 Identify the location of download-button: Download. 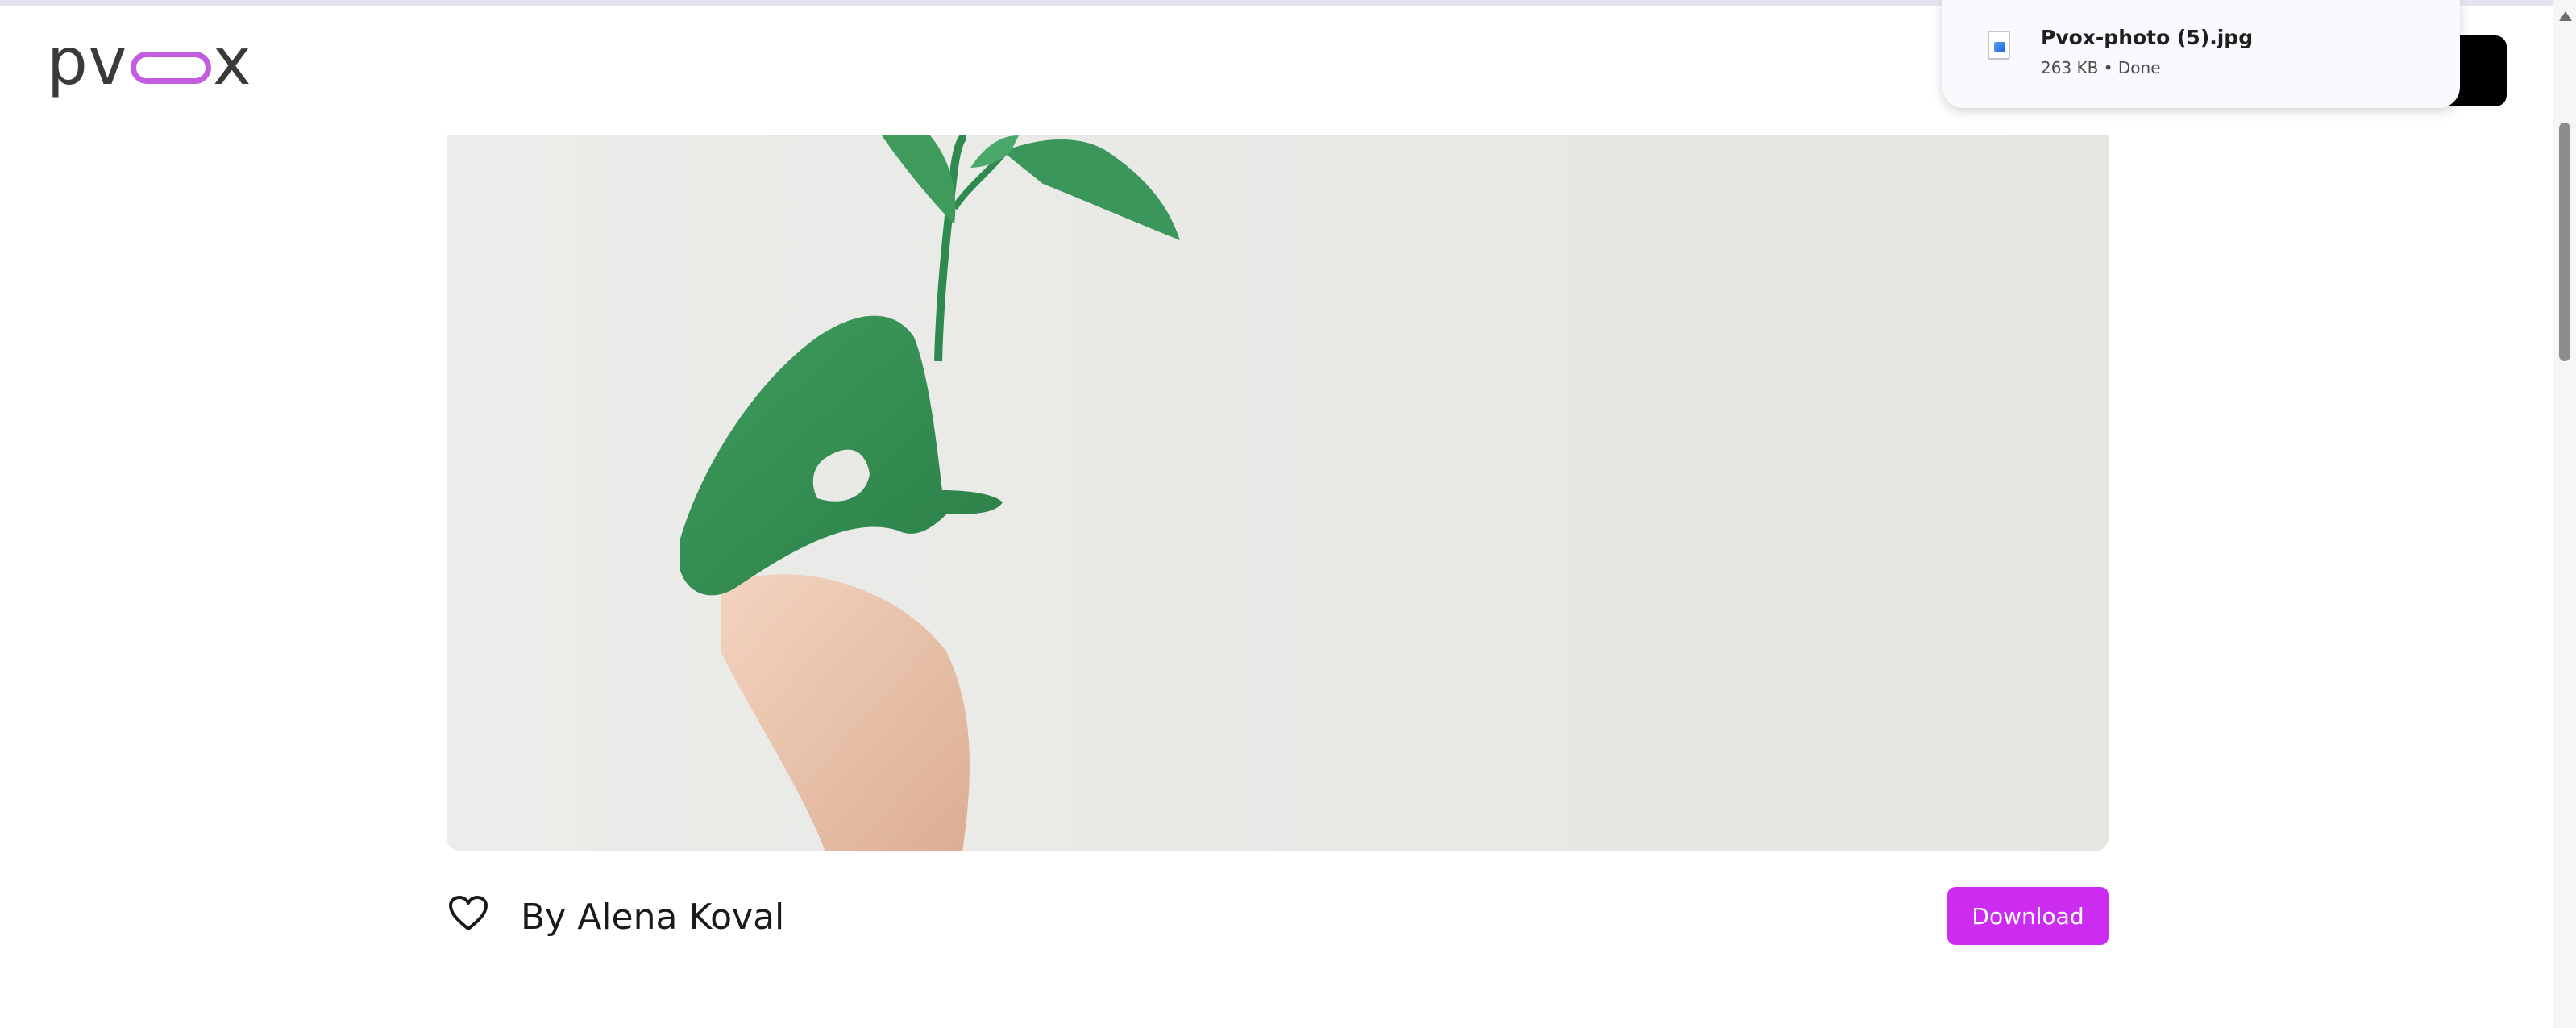
(2028, 916).